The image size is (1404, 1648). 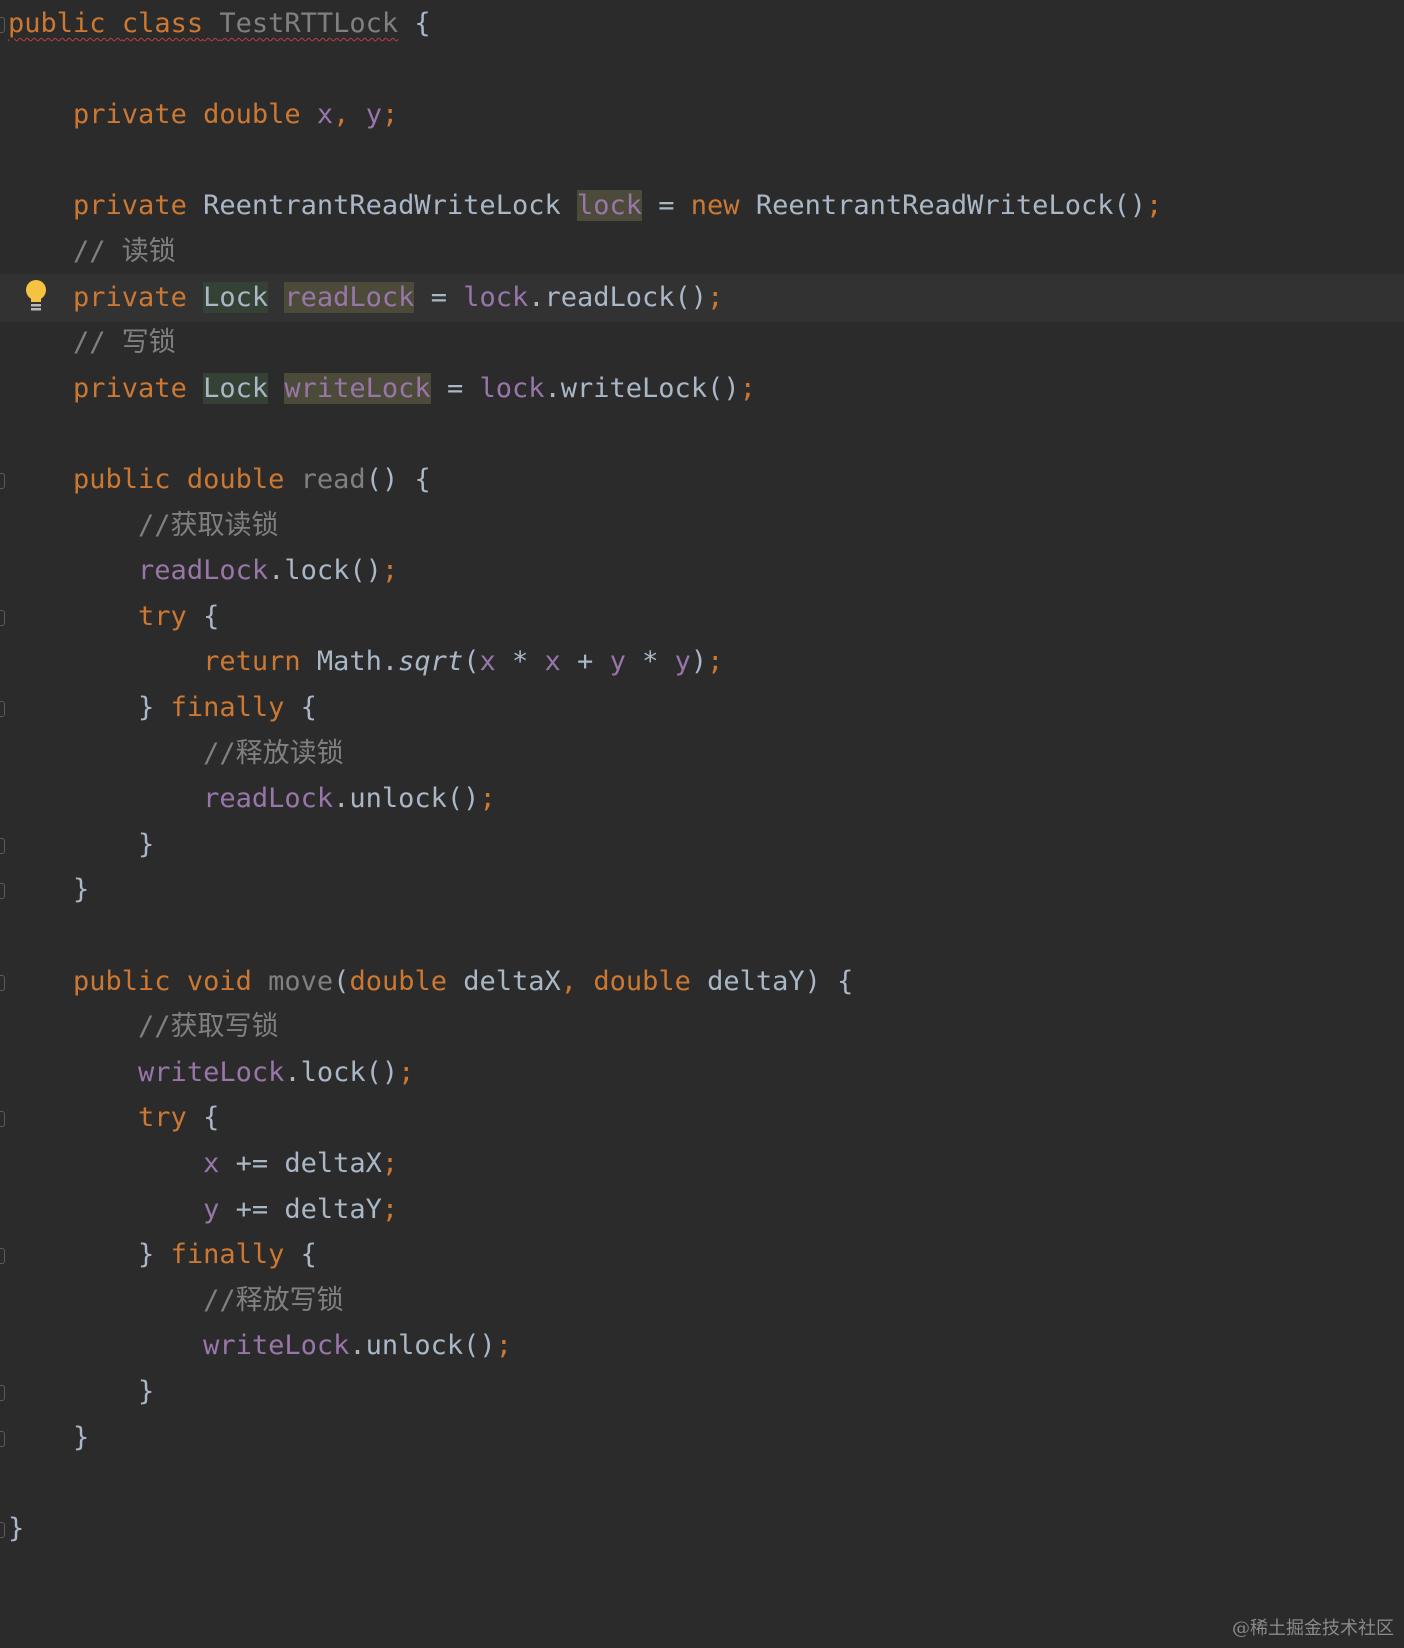 I want to click on code-token: //获取写锁, so click(x=208, y=1027).